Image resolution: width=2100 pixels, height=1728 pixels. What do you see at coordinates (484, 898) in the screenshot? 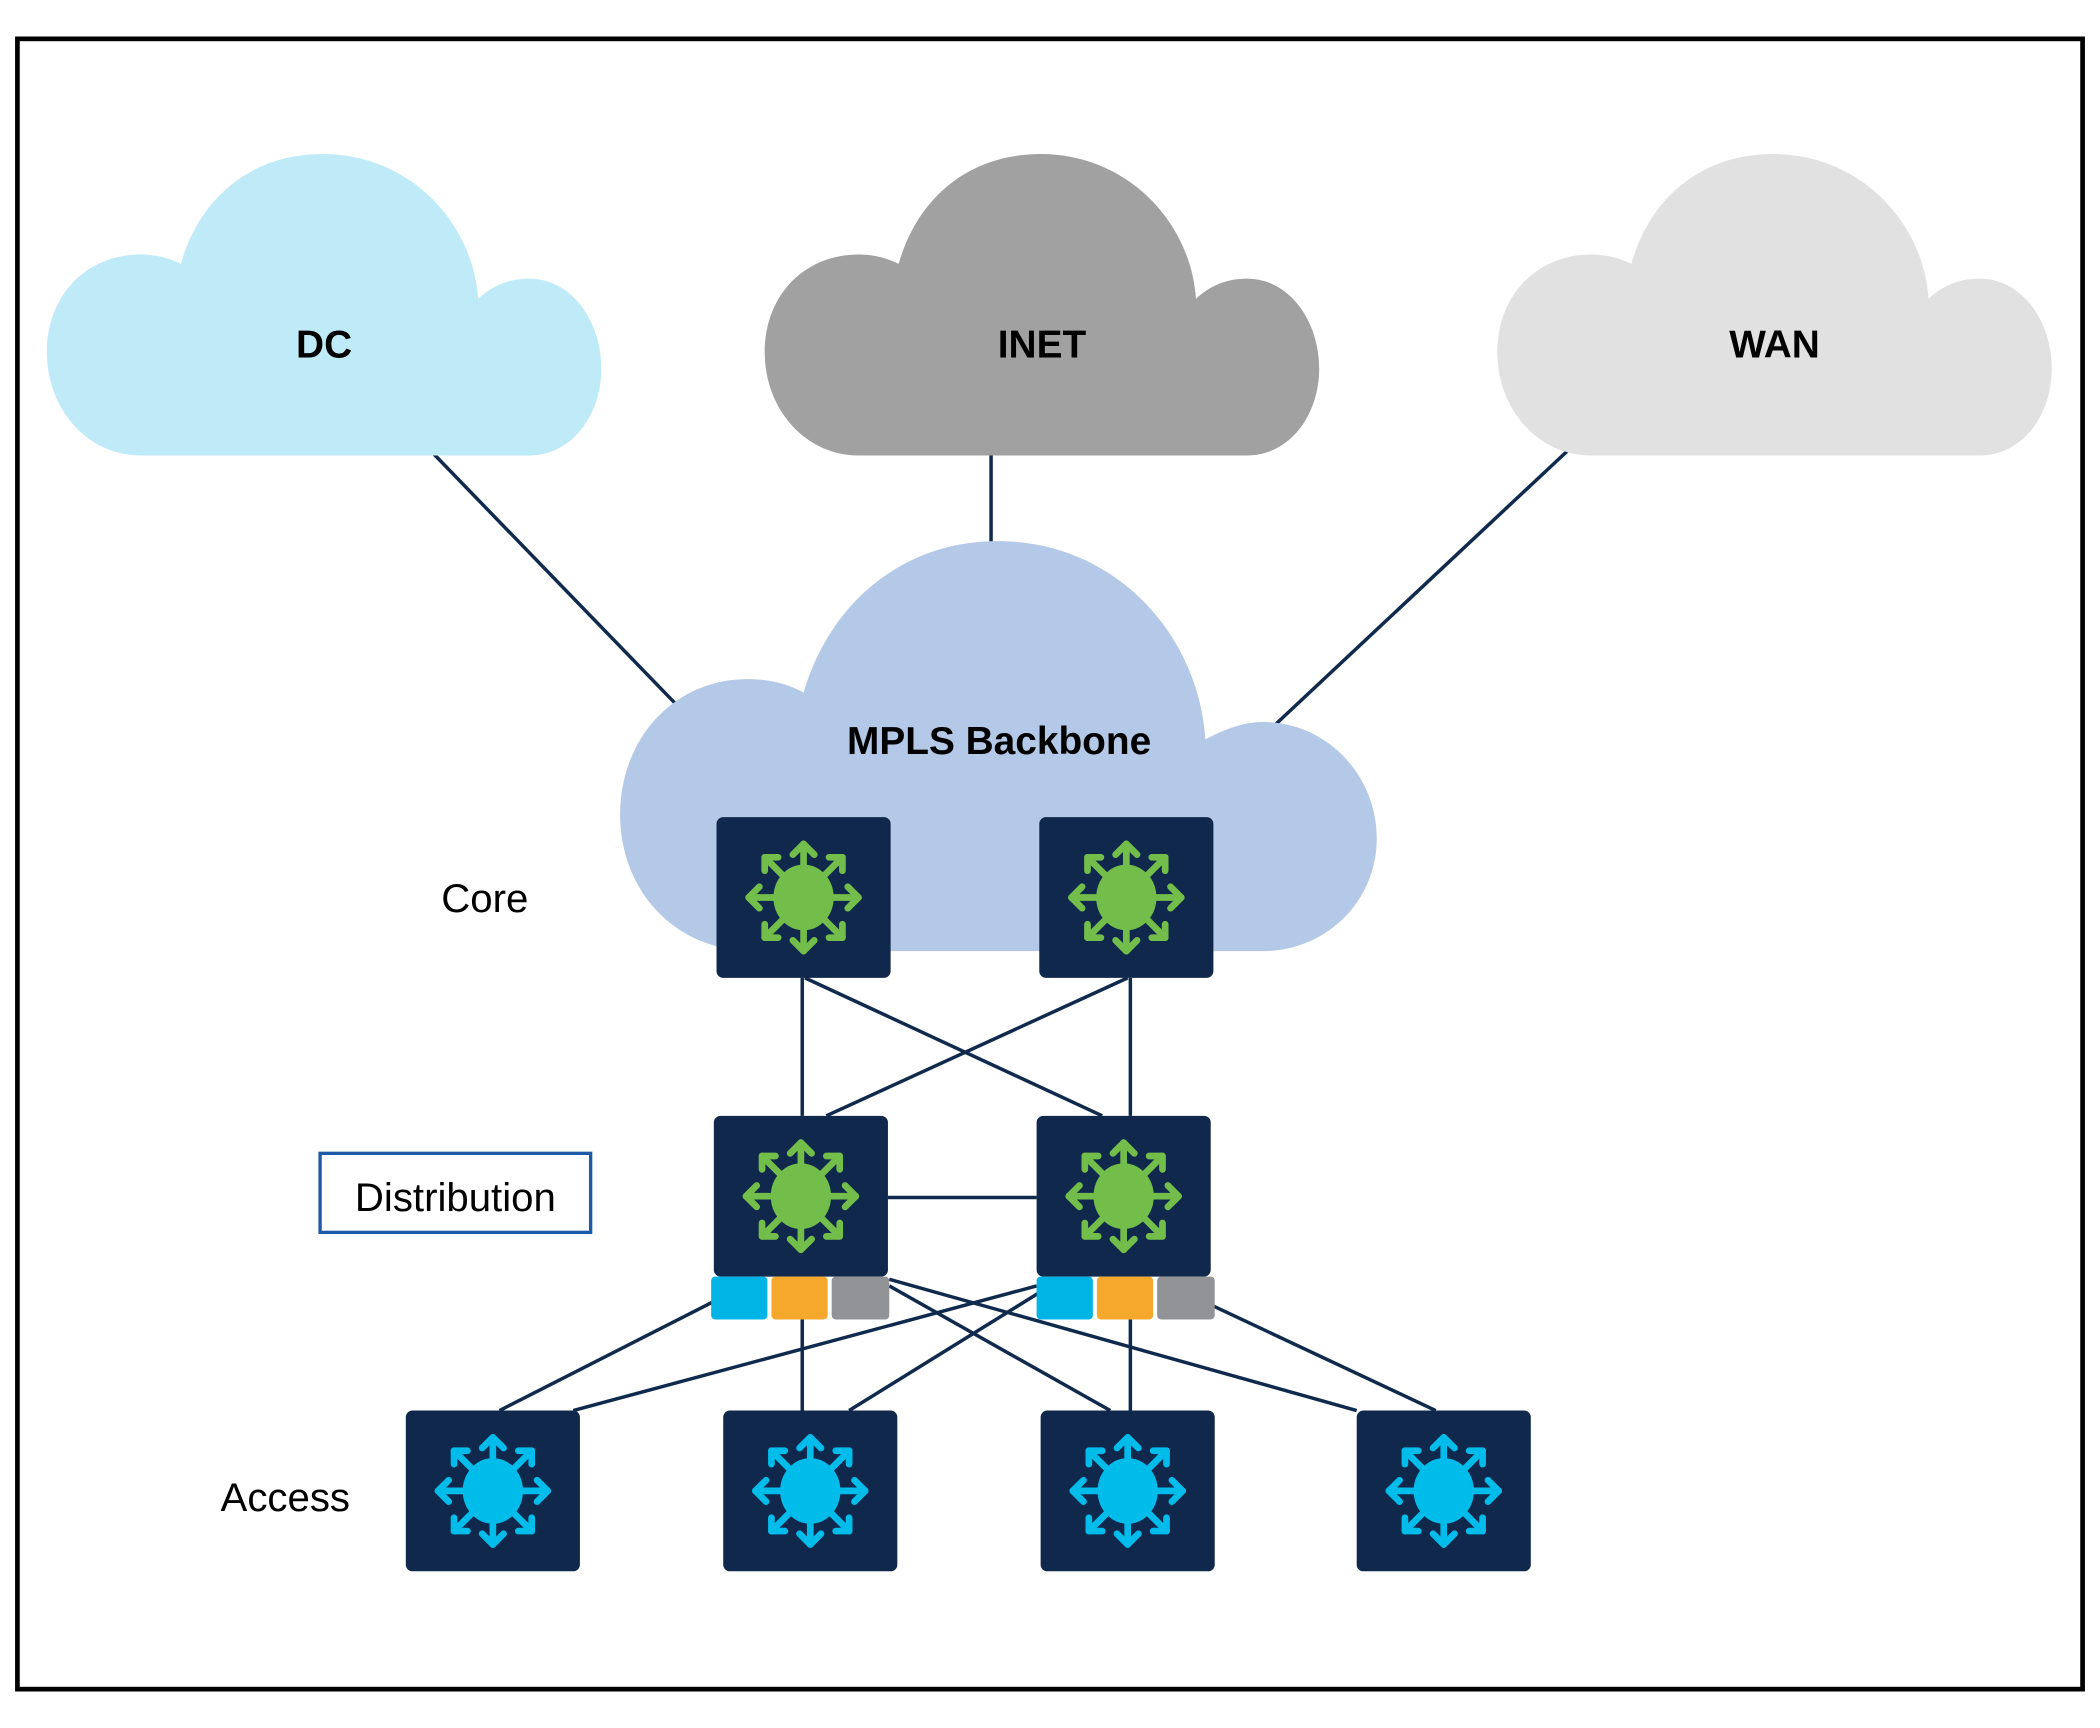
I see `tier-label-core: Core` at bounding box center [484, 898].